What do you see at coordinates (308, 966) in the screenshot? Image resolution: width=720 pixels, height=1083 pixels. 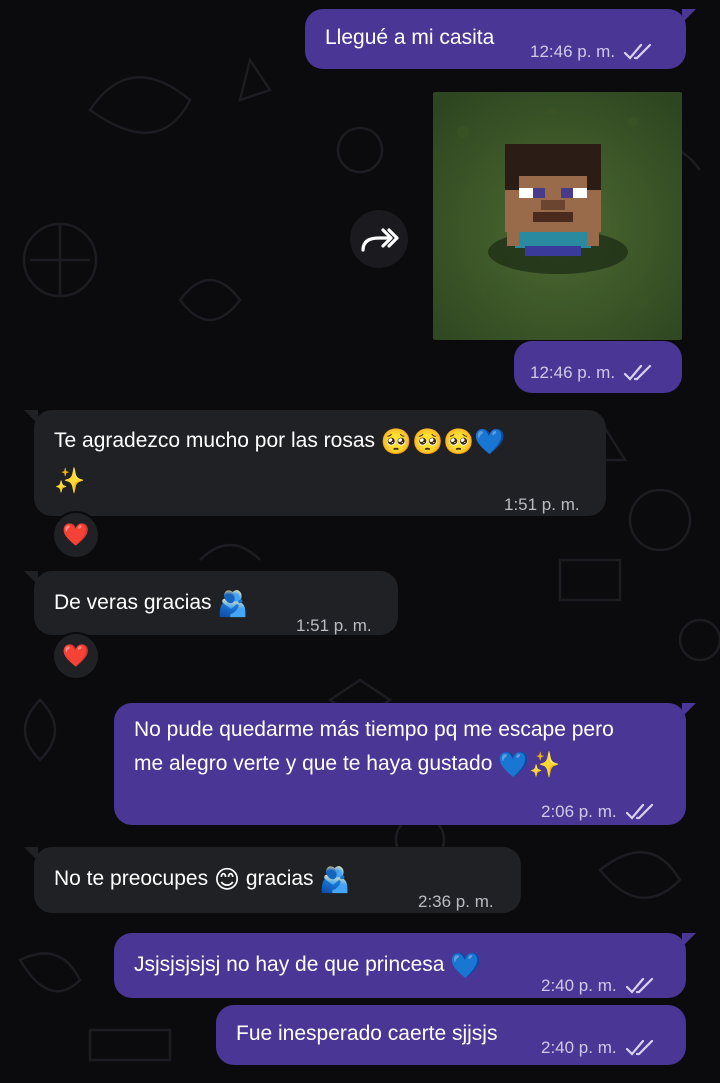 I see `message-text: Jsjsjsjsjsj no hay de que princesa 💙` at bounding box center [308, 966].